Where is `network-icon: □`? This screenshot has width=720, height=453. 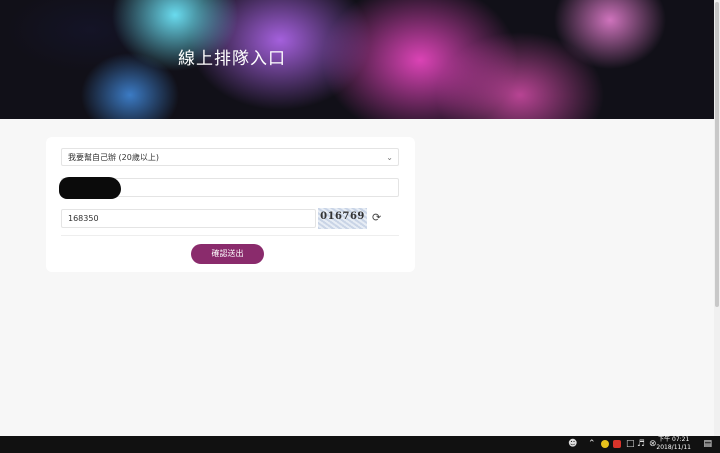 network-icon: □ is located at coordinates (630, 444).